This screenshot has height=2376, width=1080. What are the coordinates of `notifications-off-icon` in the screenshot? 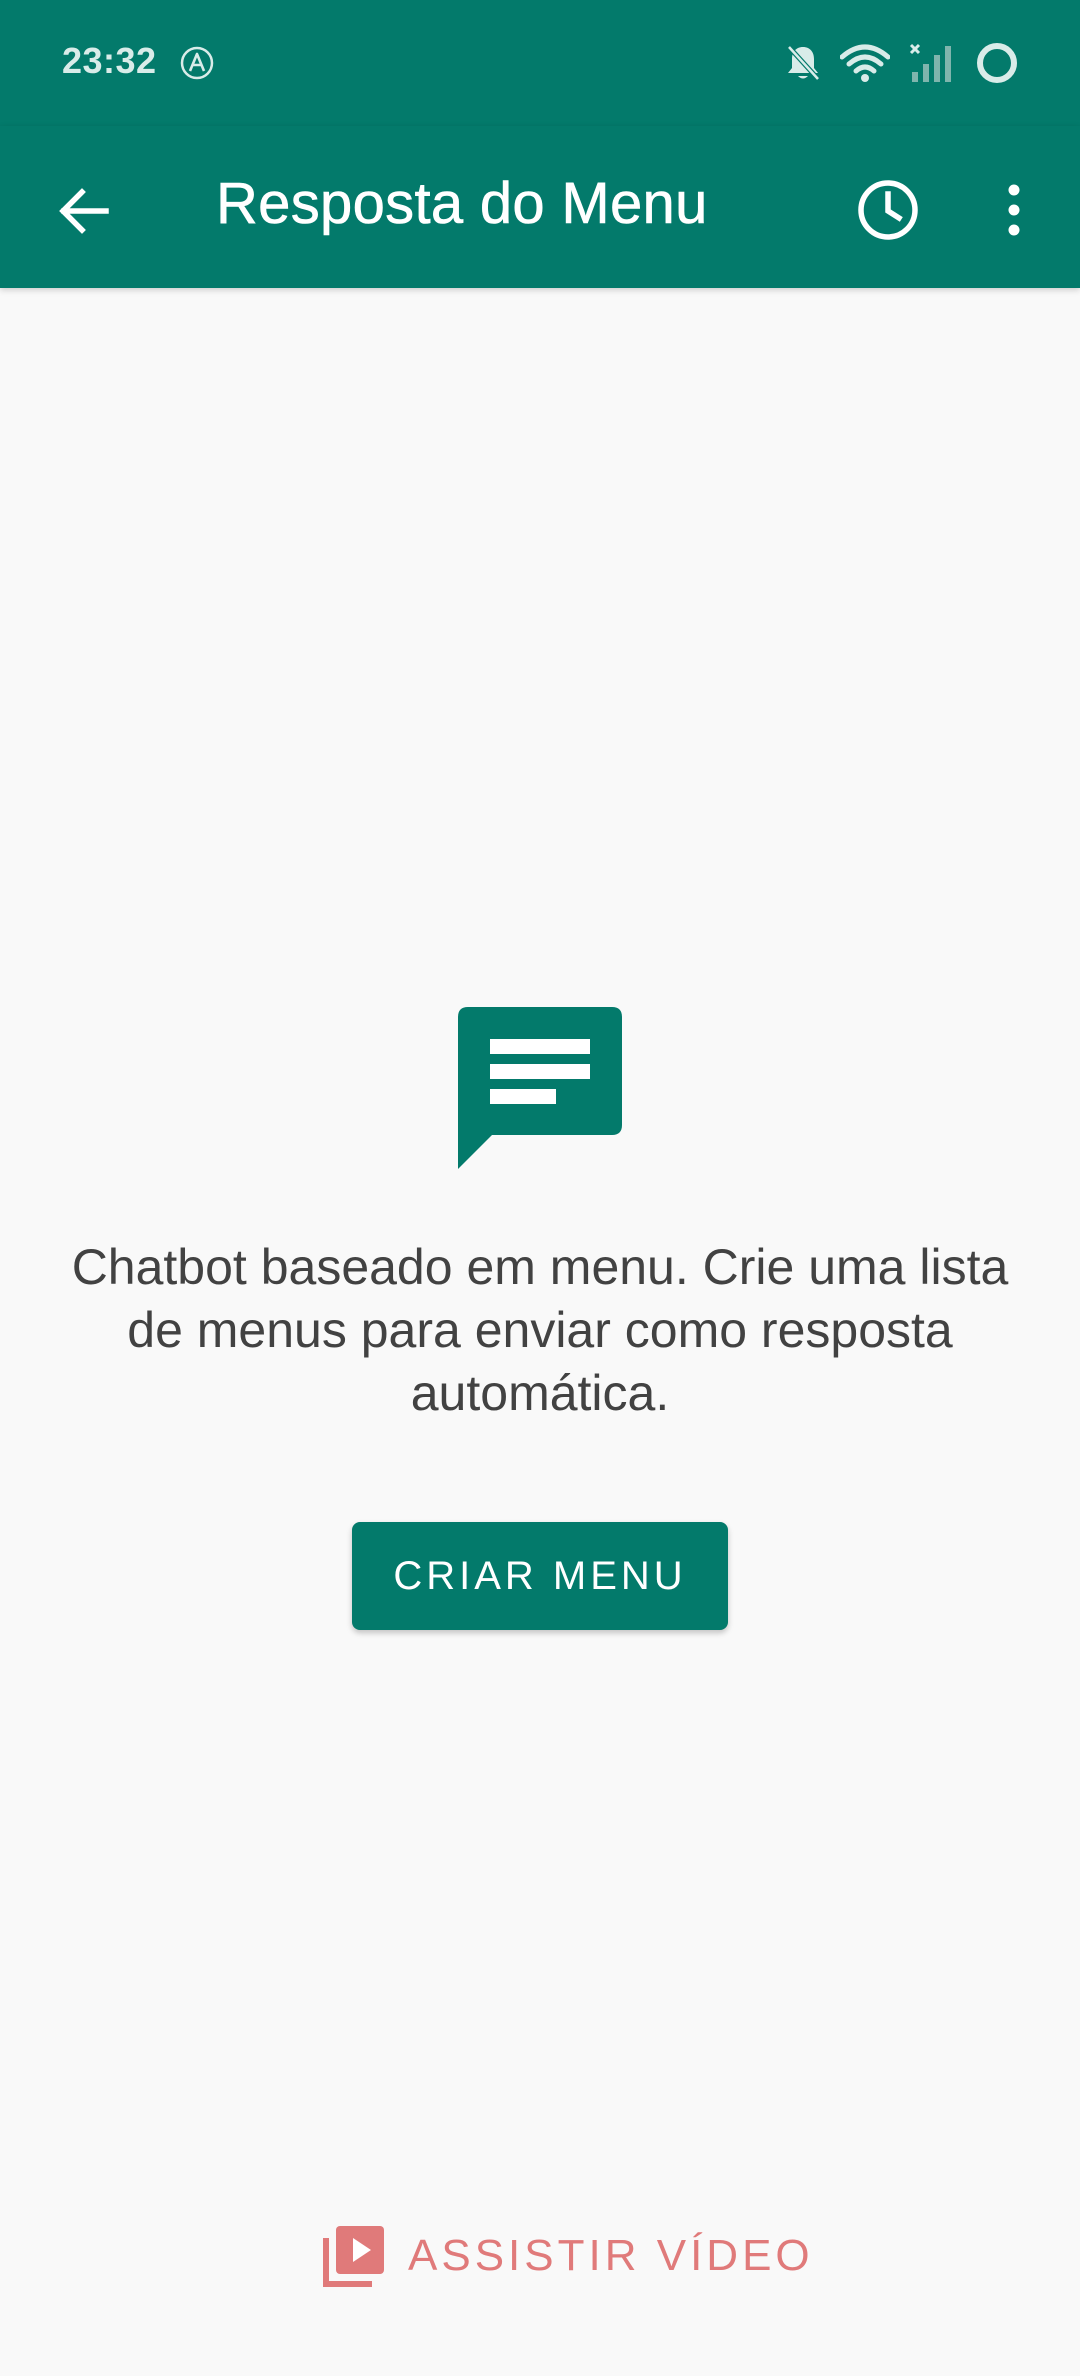 It's located at (803, 63).